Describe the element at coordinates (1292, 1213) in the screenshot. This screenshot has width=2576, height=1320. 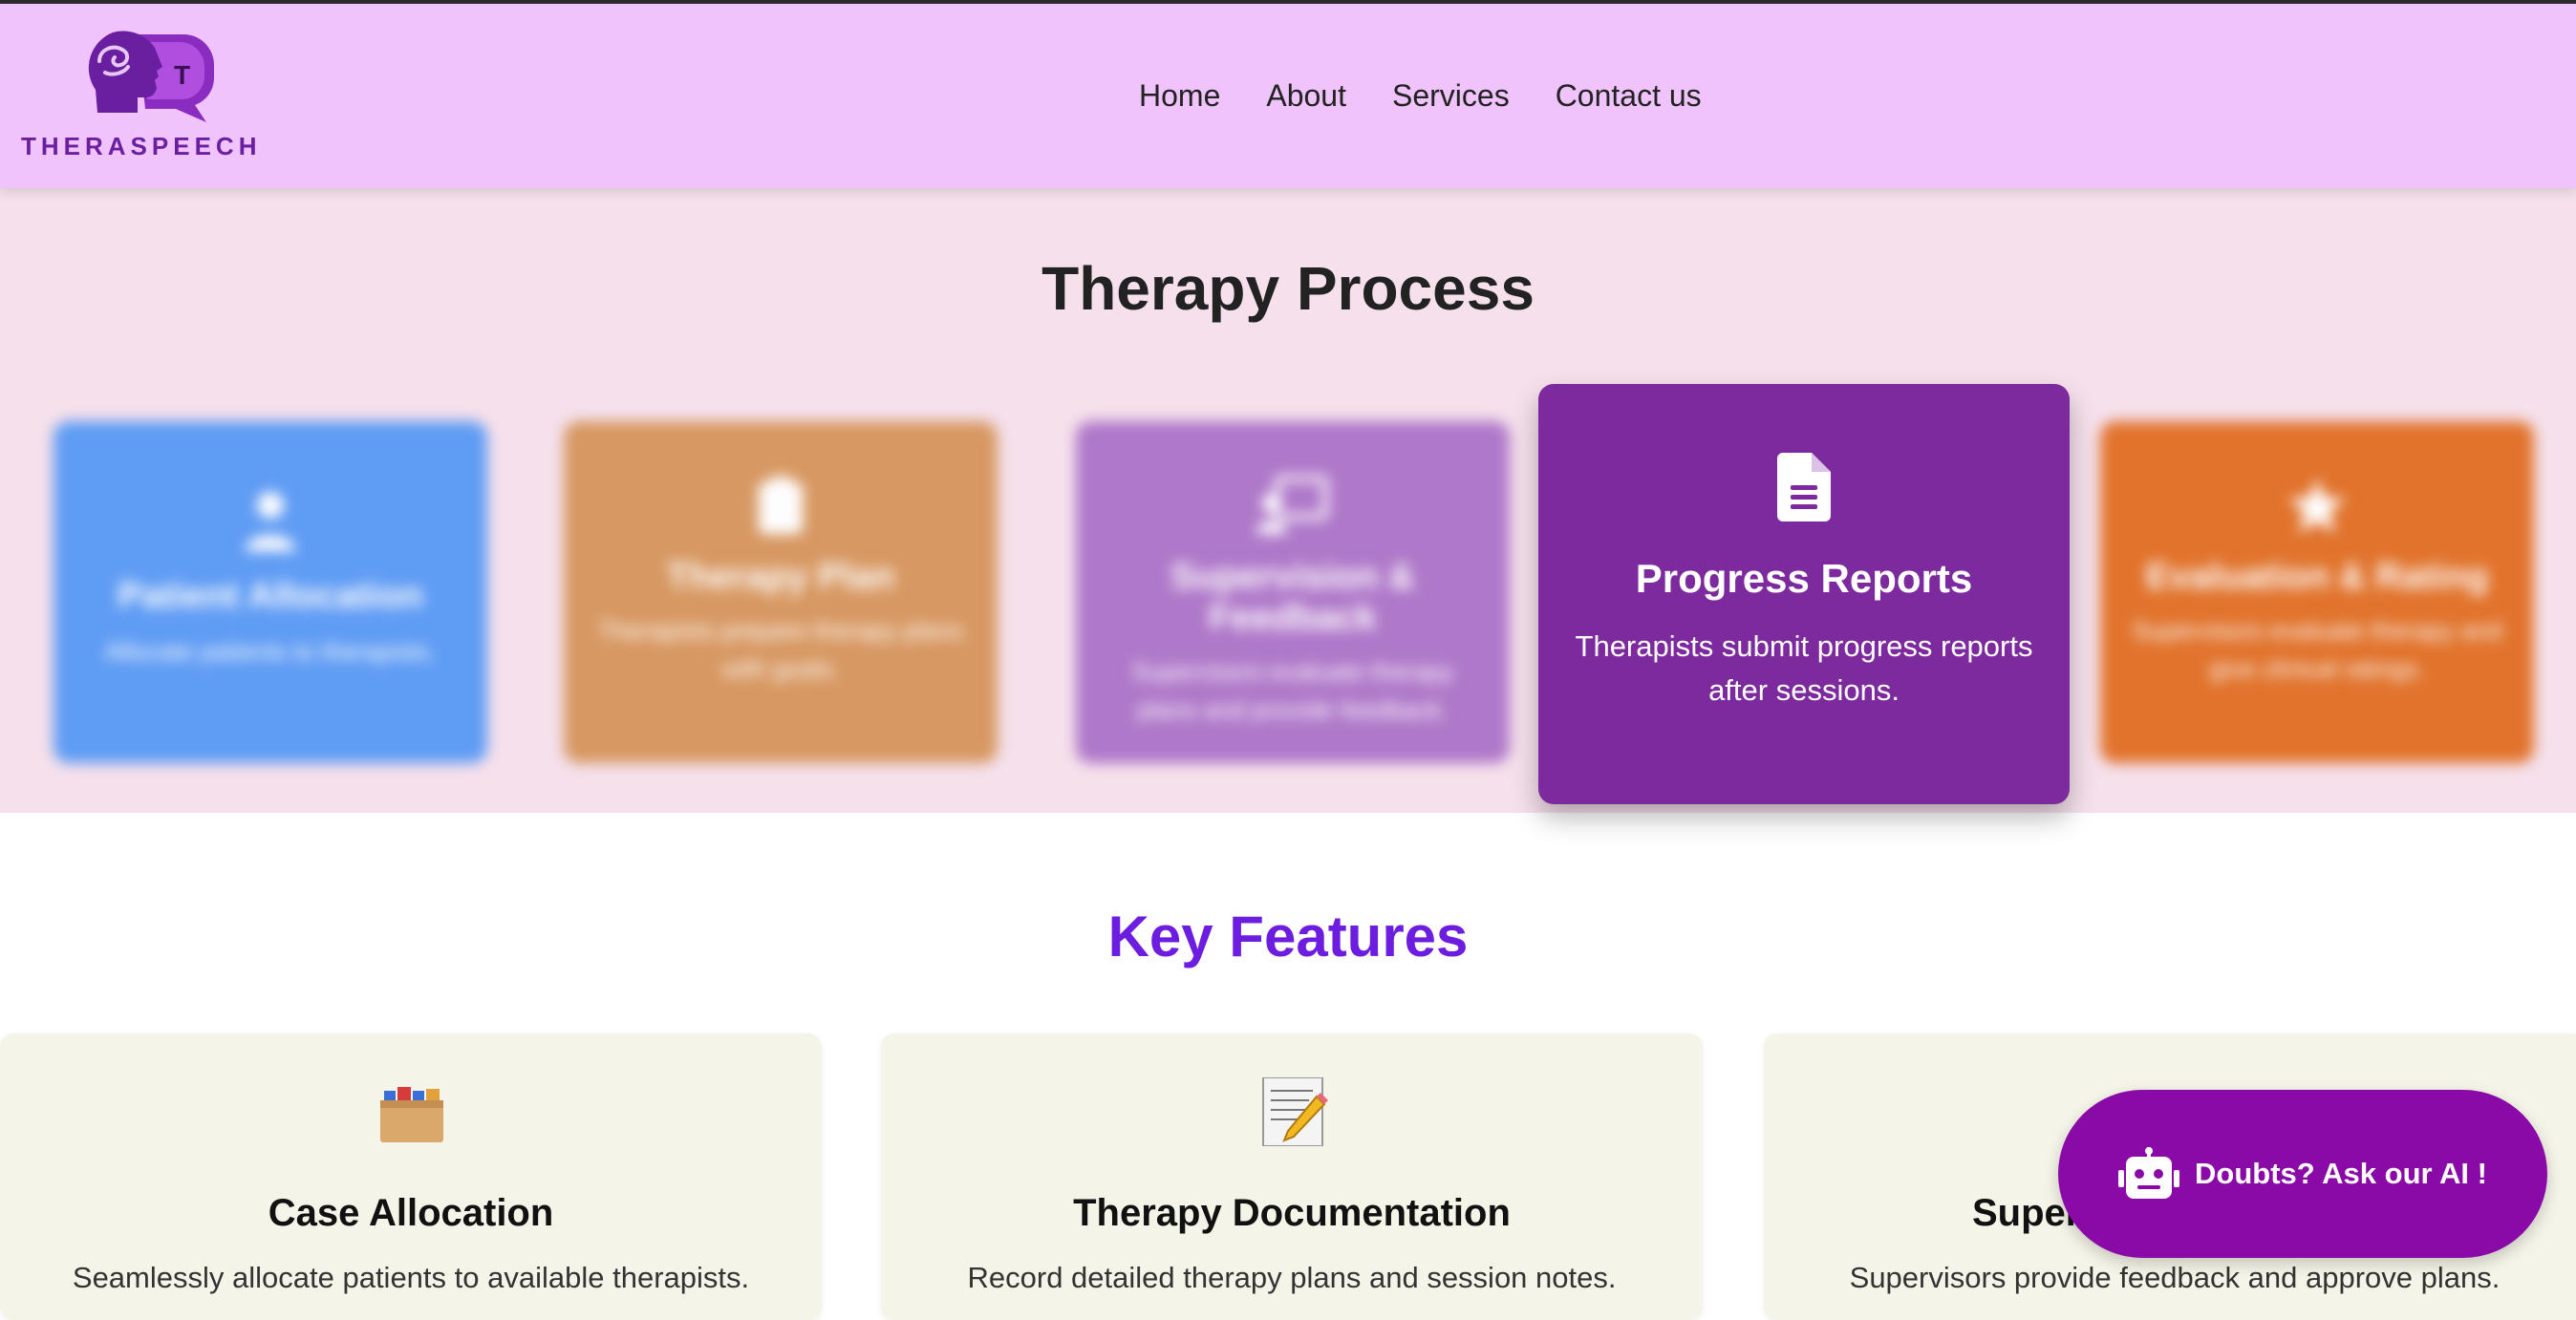
I see `feature-title: Therapy Documentation` at that location.